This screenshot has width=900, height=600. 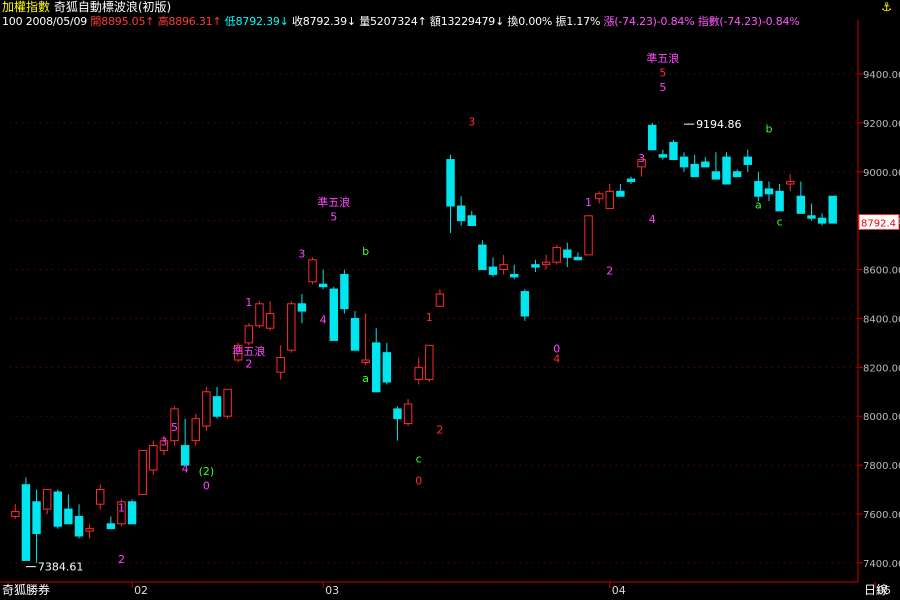 I want to click on quote-field: 指數(-74.23)-0.84%, so click(x=748, y=21).